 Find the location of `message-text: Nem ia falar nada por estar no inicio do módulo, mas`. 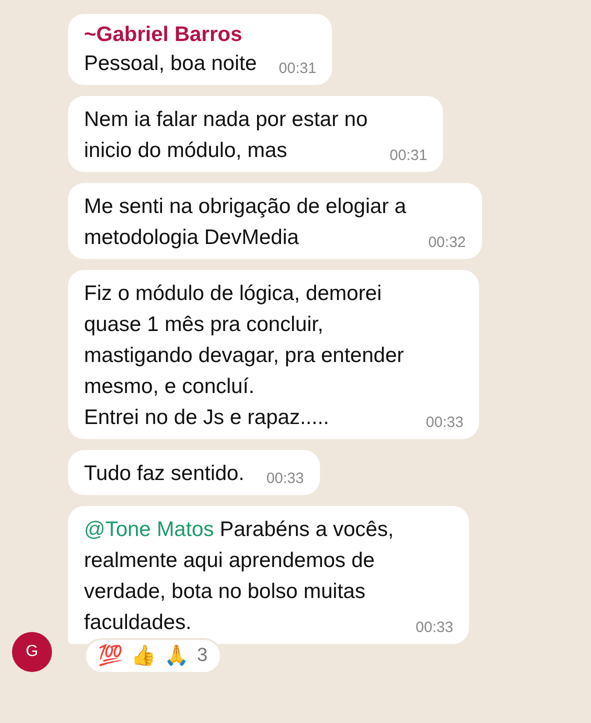

message-text: Nem ia falar nada por estar no inicio do módulo, mas is located at coordinates (226, 135).